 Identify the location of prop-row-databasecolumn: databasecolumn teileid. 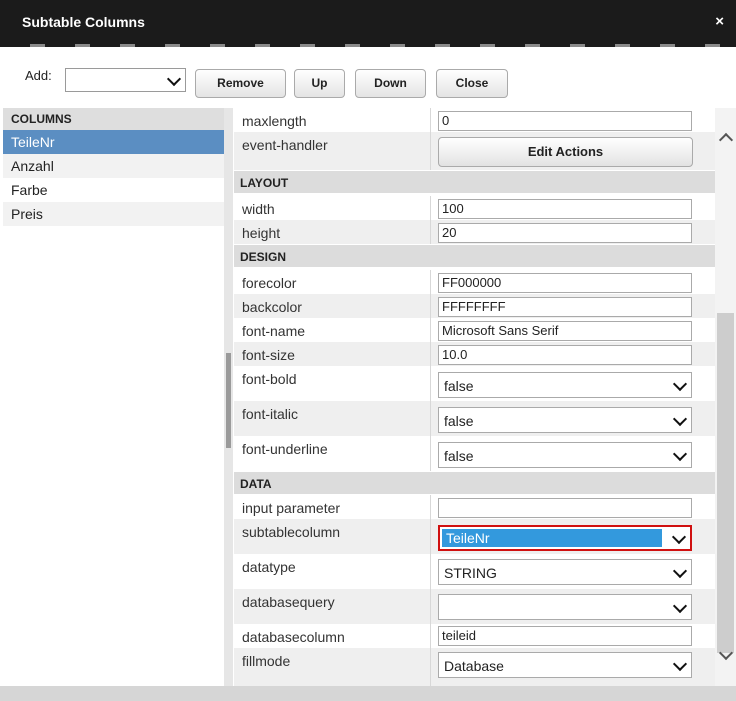
(474, 636).